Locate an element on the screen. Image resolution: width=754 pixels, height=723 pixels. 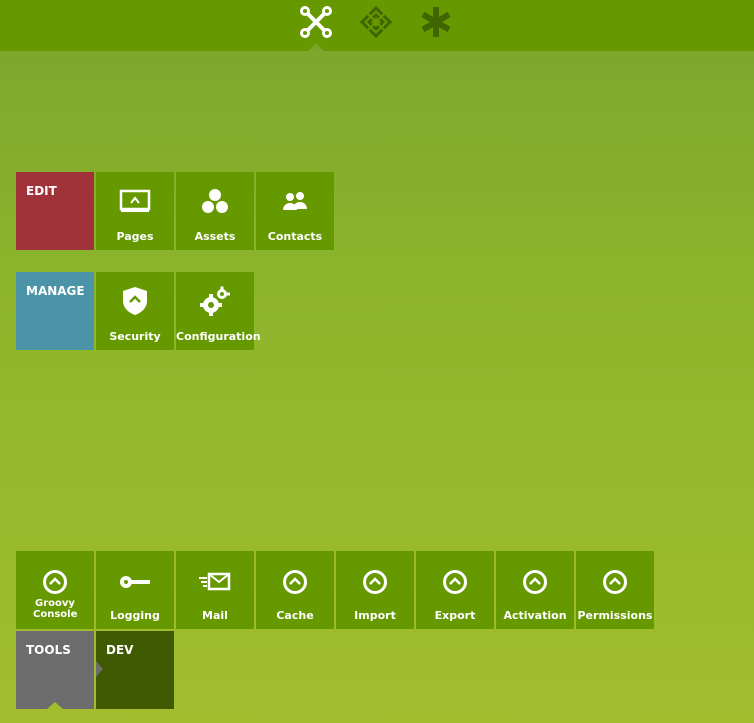
mail-tile: Mail is located at coordinates (215, 590).